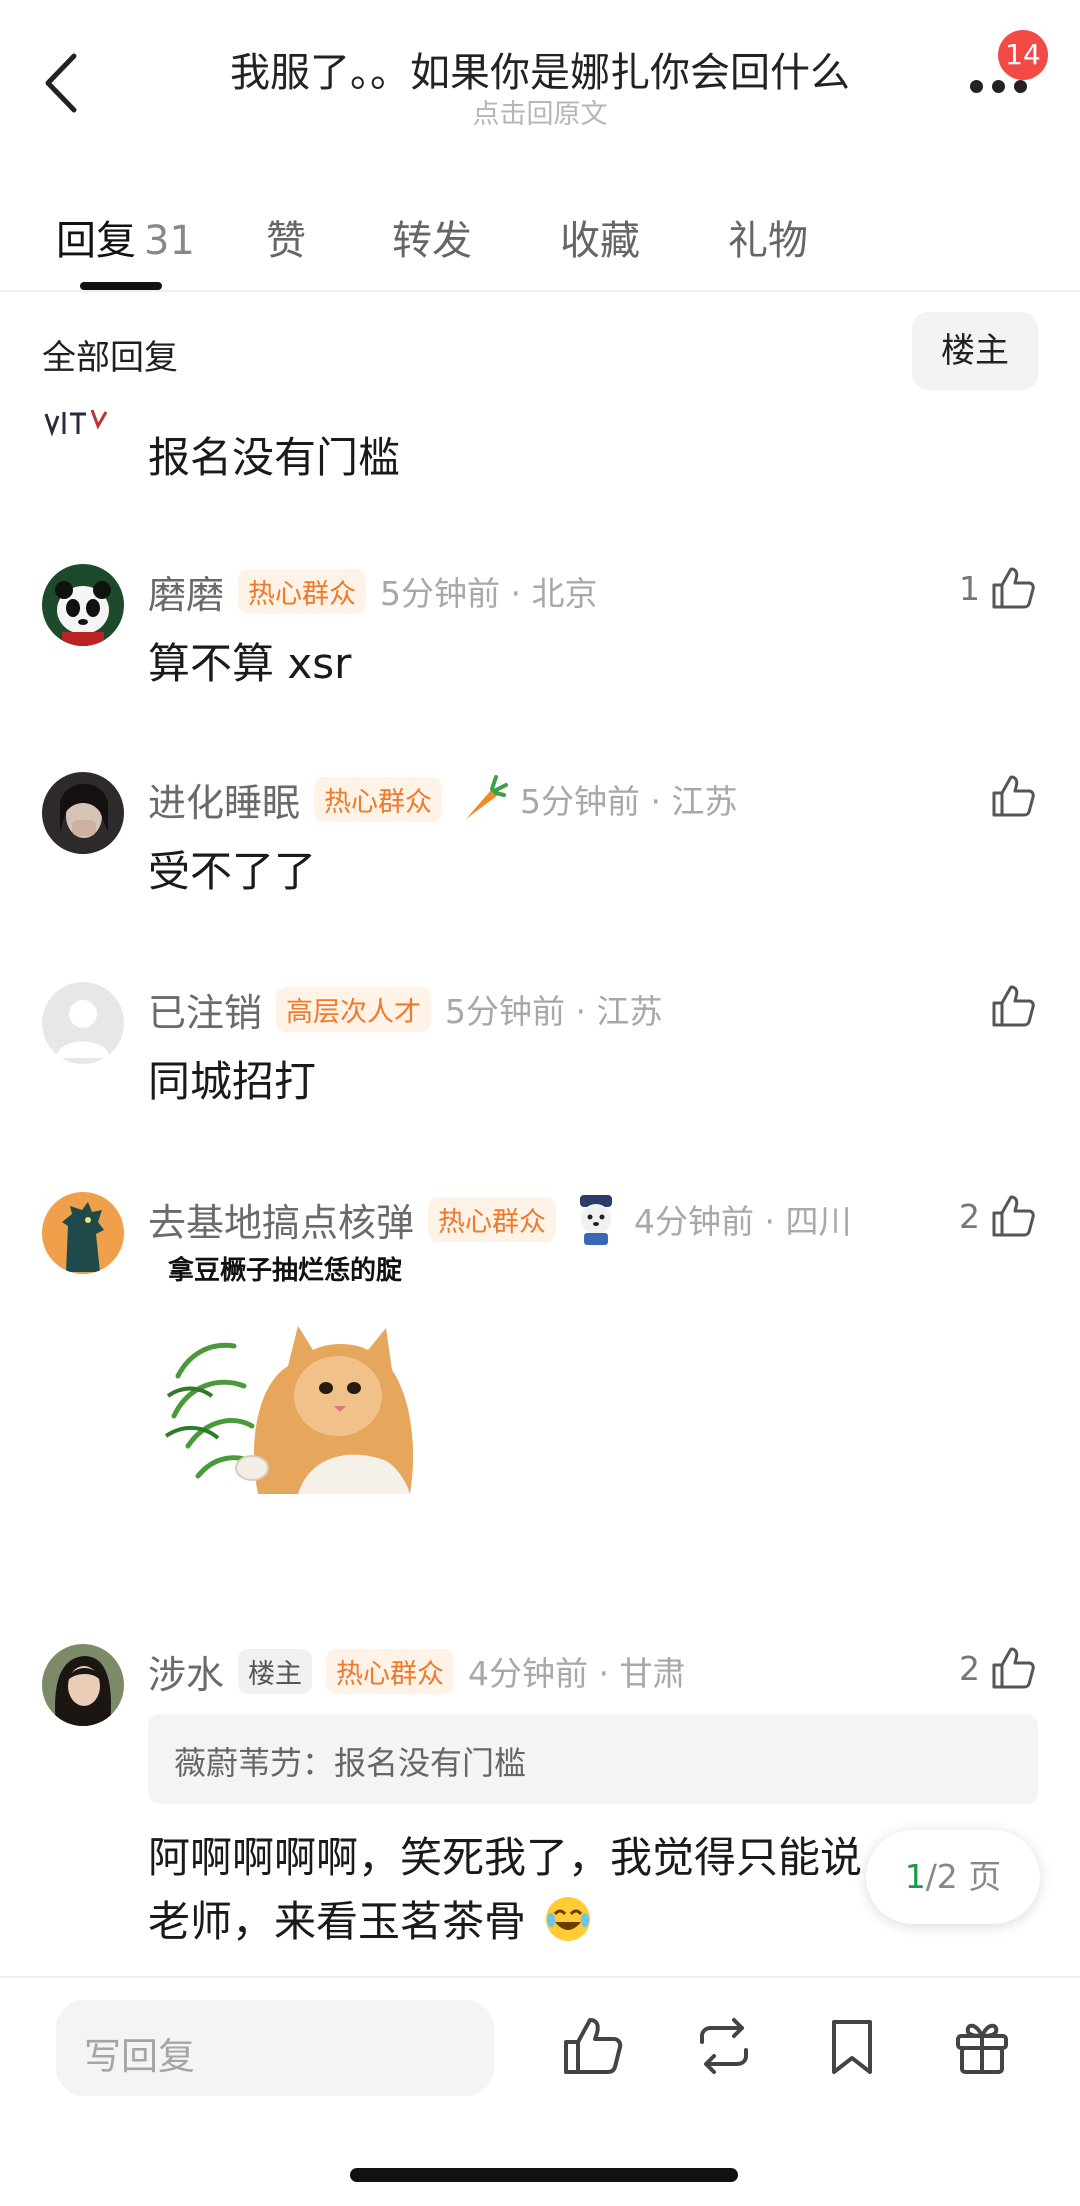 The width and height of the screenshot is (1080, 2206). What do you see at coordinates (982, 2046) in the screenshot?
I see `gift-icon` at bounding box center [982, 2046].